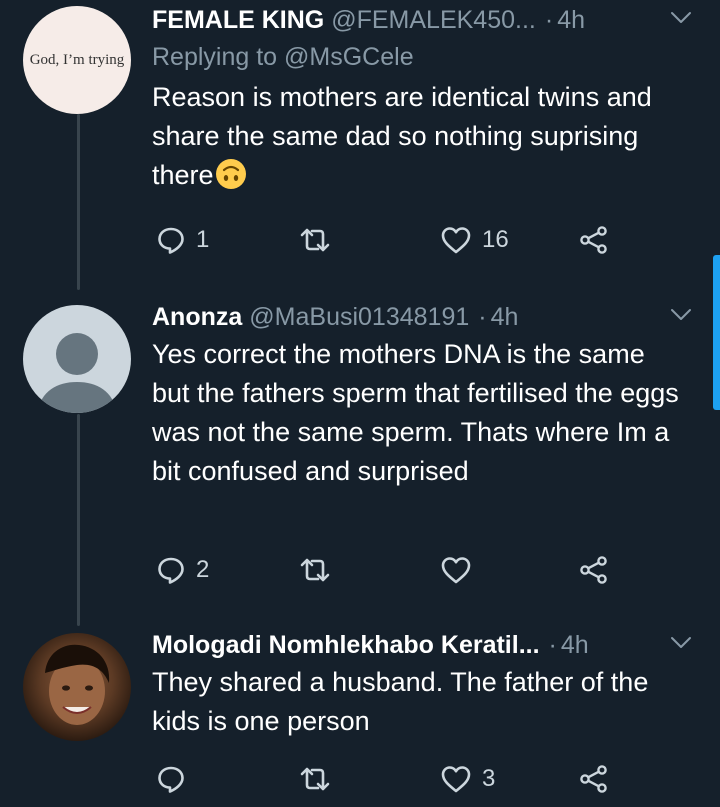 This screenshot has width=720, height=807. What do you see at coordinates (495, 239) in the screenshot?
I see `like-count: 16` at bounding box center [495, 239].